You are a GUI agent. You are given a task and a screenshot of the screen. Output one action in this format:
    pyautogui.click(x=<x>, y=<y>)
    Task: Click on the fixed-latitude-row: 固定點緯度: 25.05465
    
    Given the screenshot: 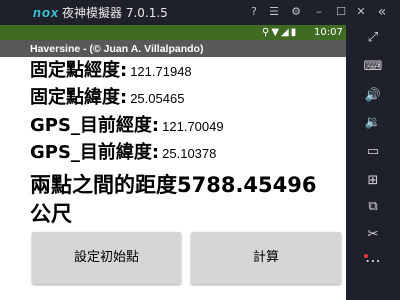 What is the action you would take?
    pyautogui.click(x=107, y=98)
    